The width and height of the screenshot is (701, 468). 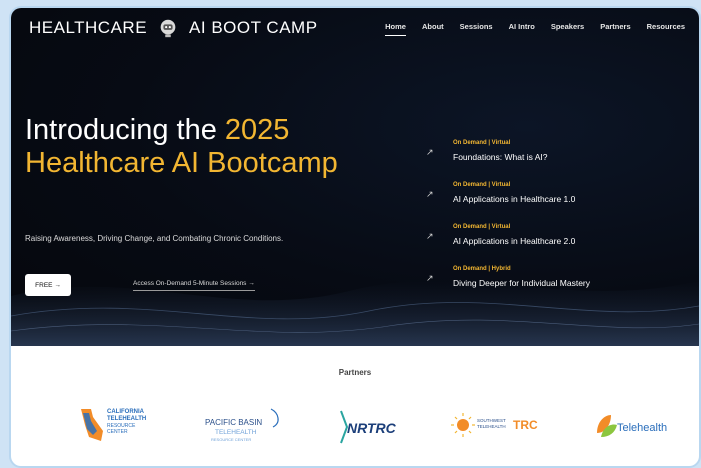 I want to click on partner-line: NRTRC, so click(x=372, y=428).